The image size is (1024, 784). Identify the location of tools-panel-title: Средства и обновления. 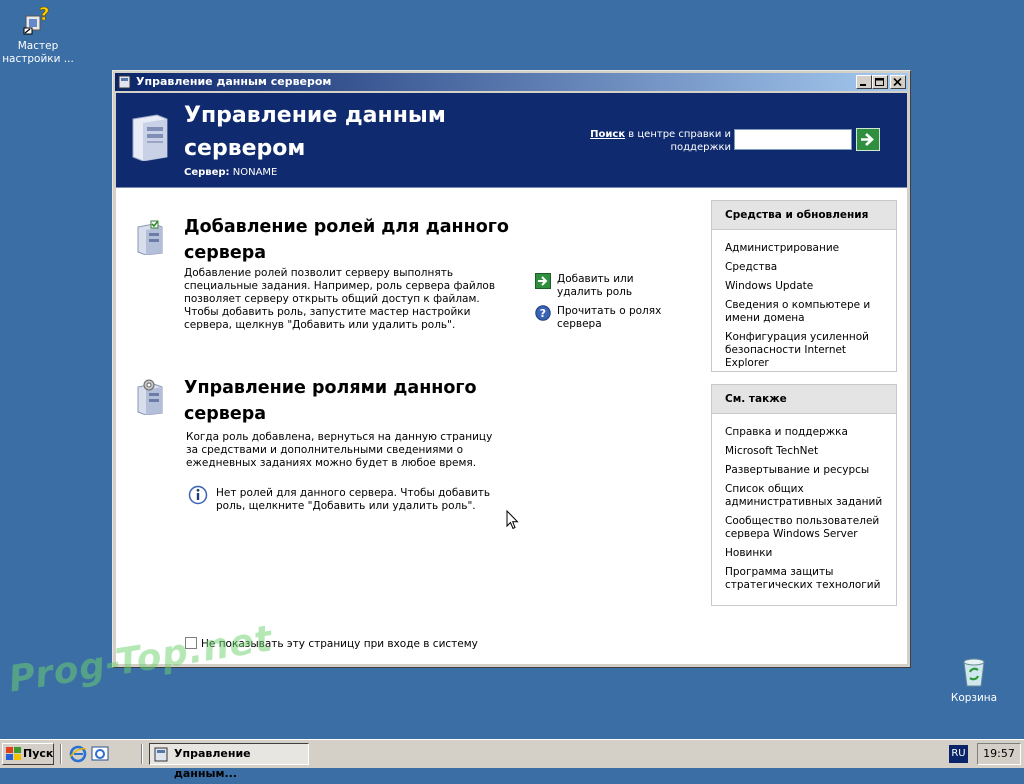
(804, 215).